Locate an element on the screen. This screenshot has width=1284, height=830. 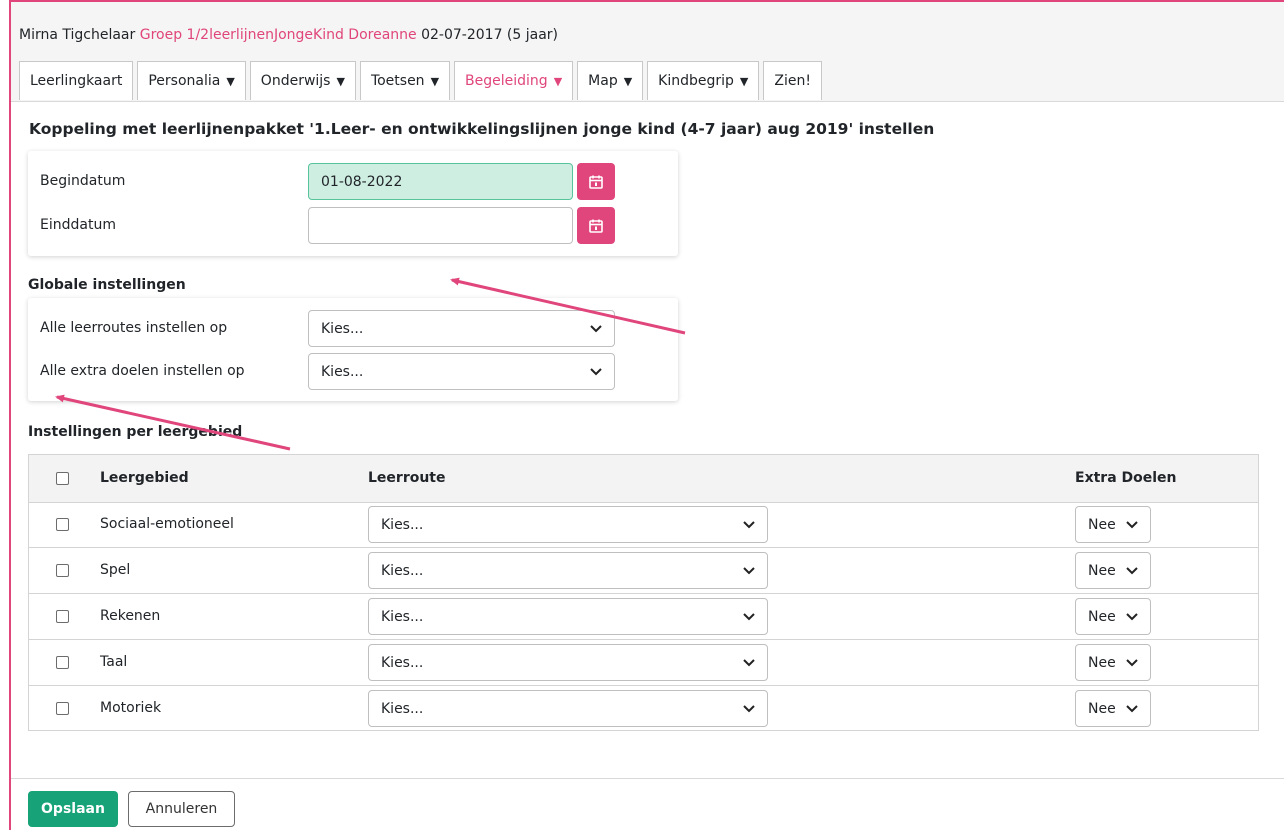
end-date-label: Einddatum is located at coordinates (78, 225).